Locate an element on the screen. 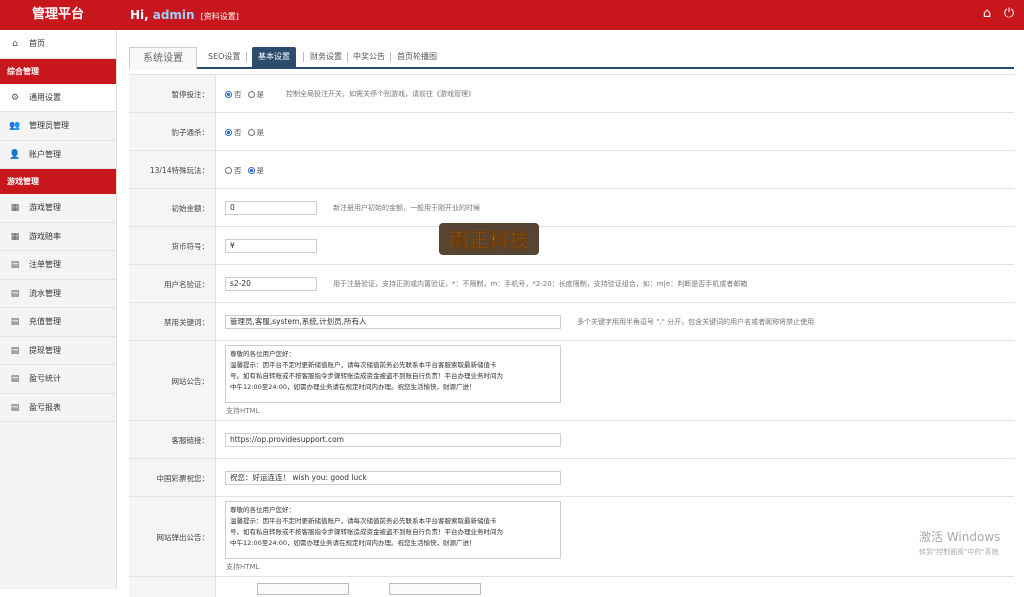 This screenshot has width=1024, height=597. tab-bar: 系统设置 SEO设置 基本设置 财务设置 中奖公告 首页轮播图 is located at coordinates (571, 58).